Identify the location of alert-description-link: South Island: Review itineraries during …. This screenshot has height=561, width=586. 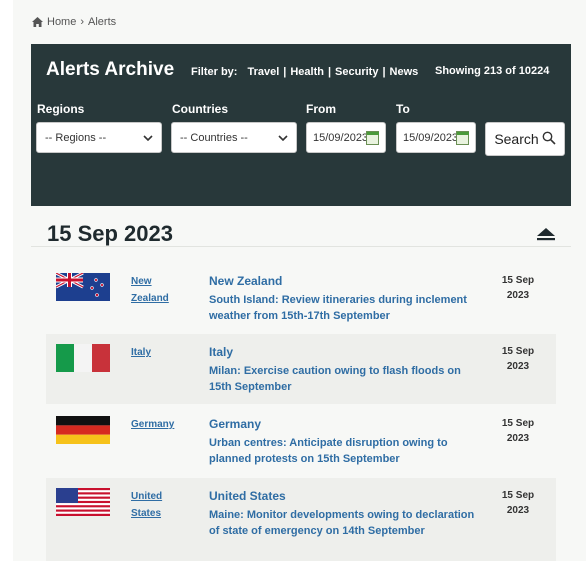
(346, 308).